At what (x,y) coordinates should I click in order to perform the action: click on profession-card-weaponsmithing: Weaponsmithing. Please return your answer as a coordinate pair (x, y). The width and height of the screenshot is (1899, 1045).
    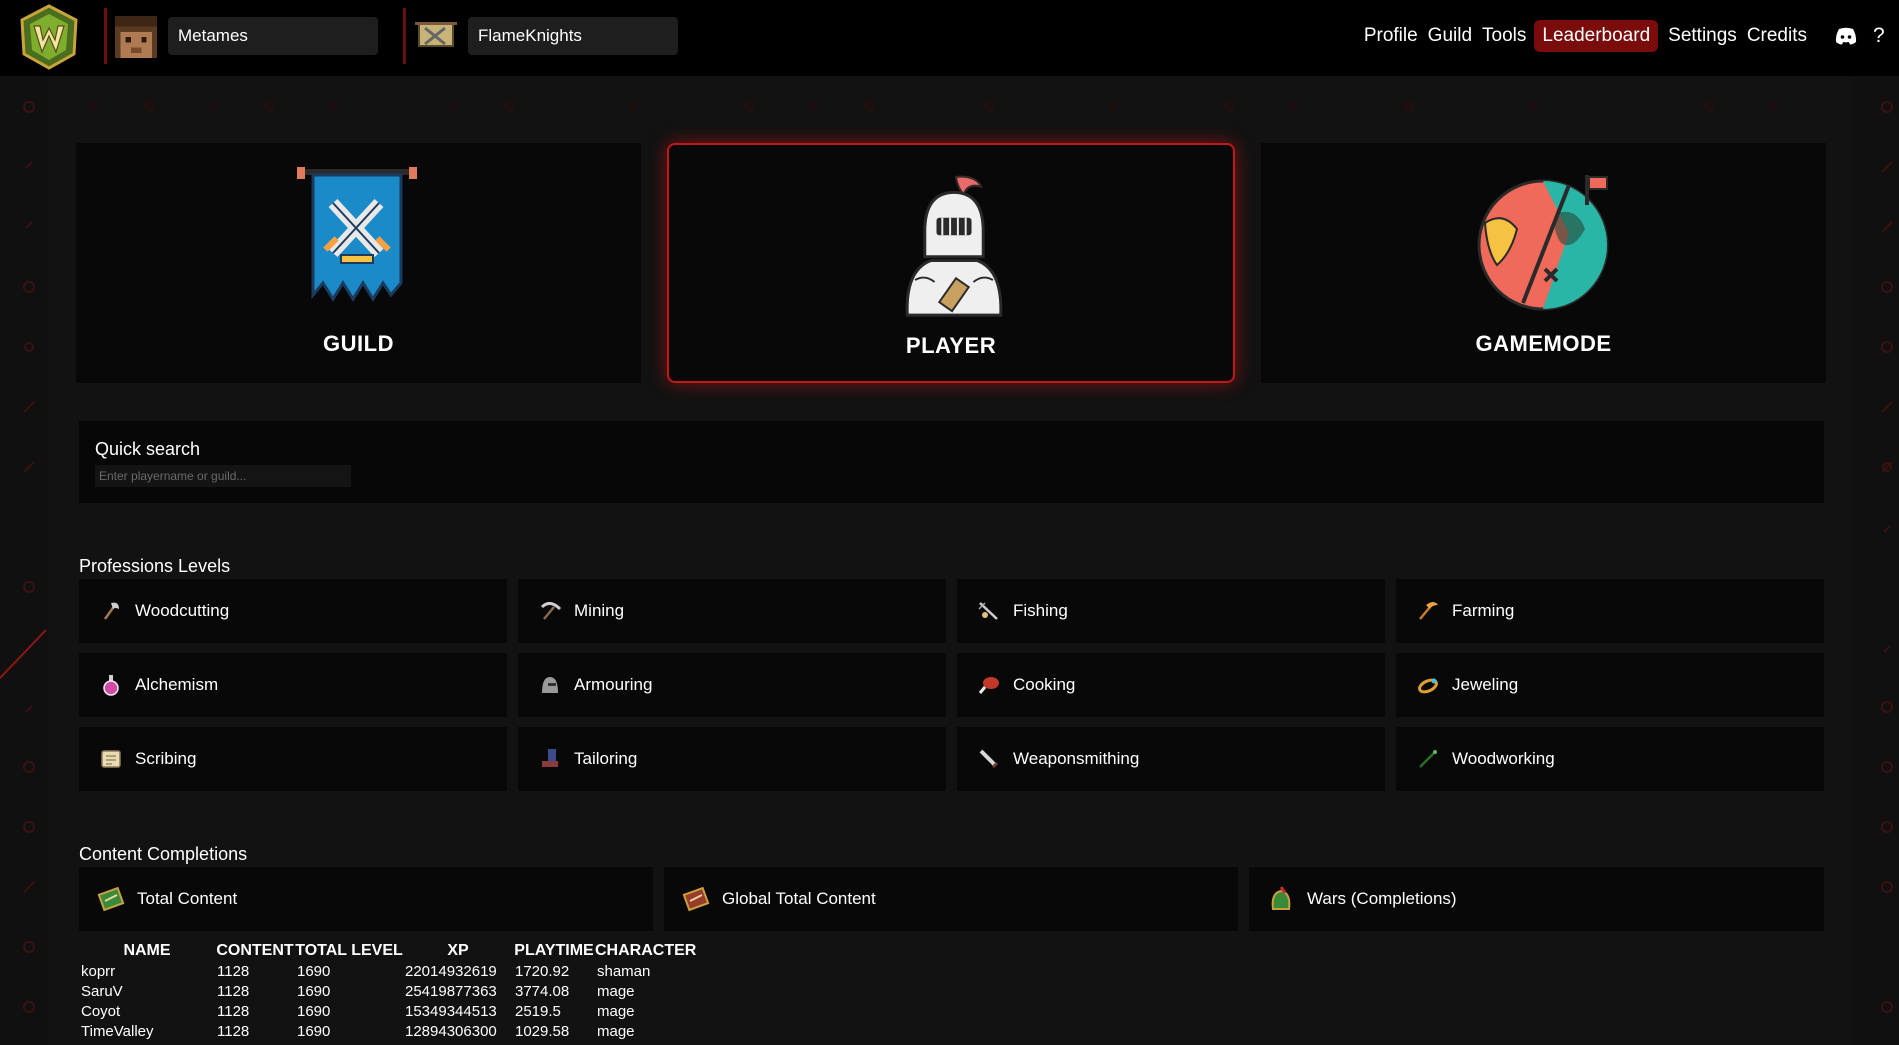
    Looking at the image, I should click on (1171, 759).